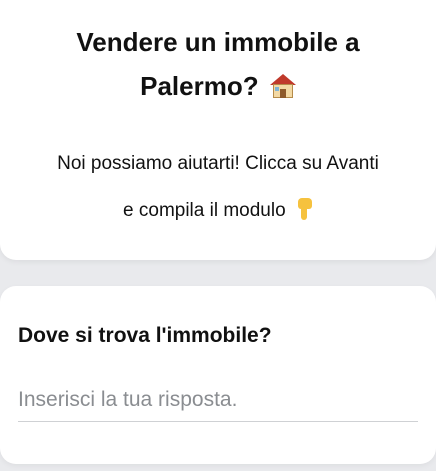  What do you see at coordinates (218, 42) in the screenshot?
I see `intro-title-line1: Vendere un immobile a` at bounding box center [218, 42].